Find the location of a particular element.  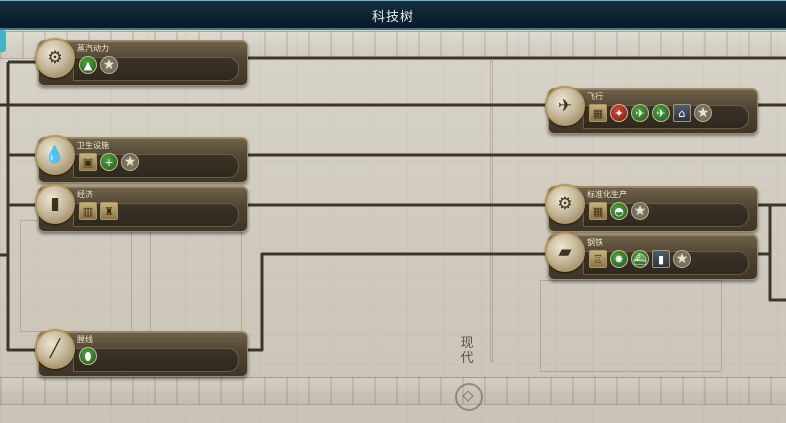

compass-icon is located at coordinates (469, 397).